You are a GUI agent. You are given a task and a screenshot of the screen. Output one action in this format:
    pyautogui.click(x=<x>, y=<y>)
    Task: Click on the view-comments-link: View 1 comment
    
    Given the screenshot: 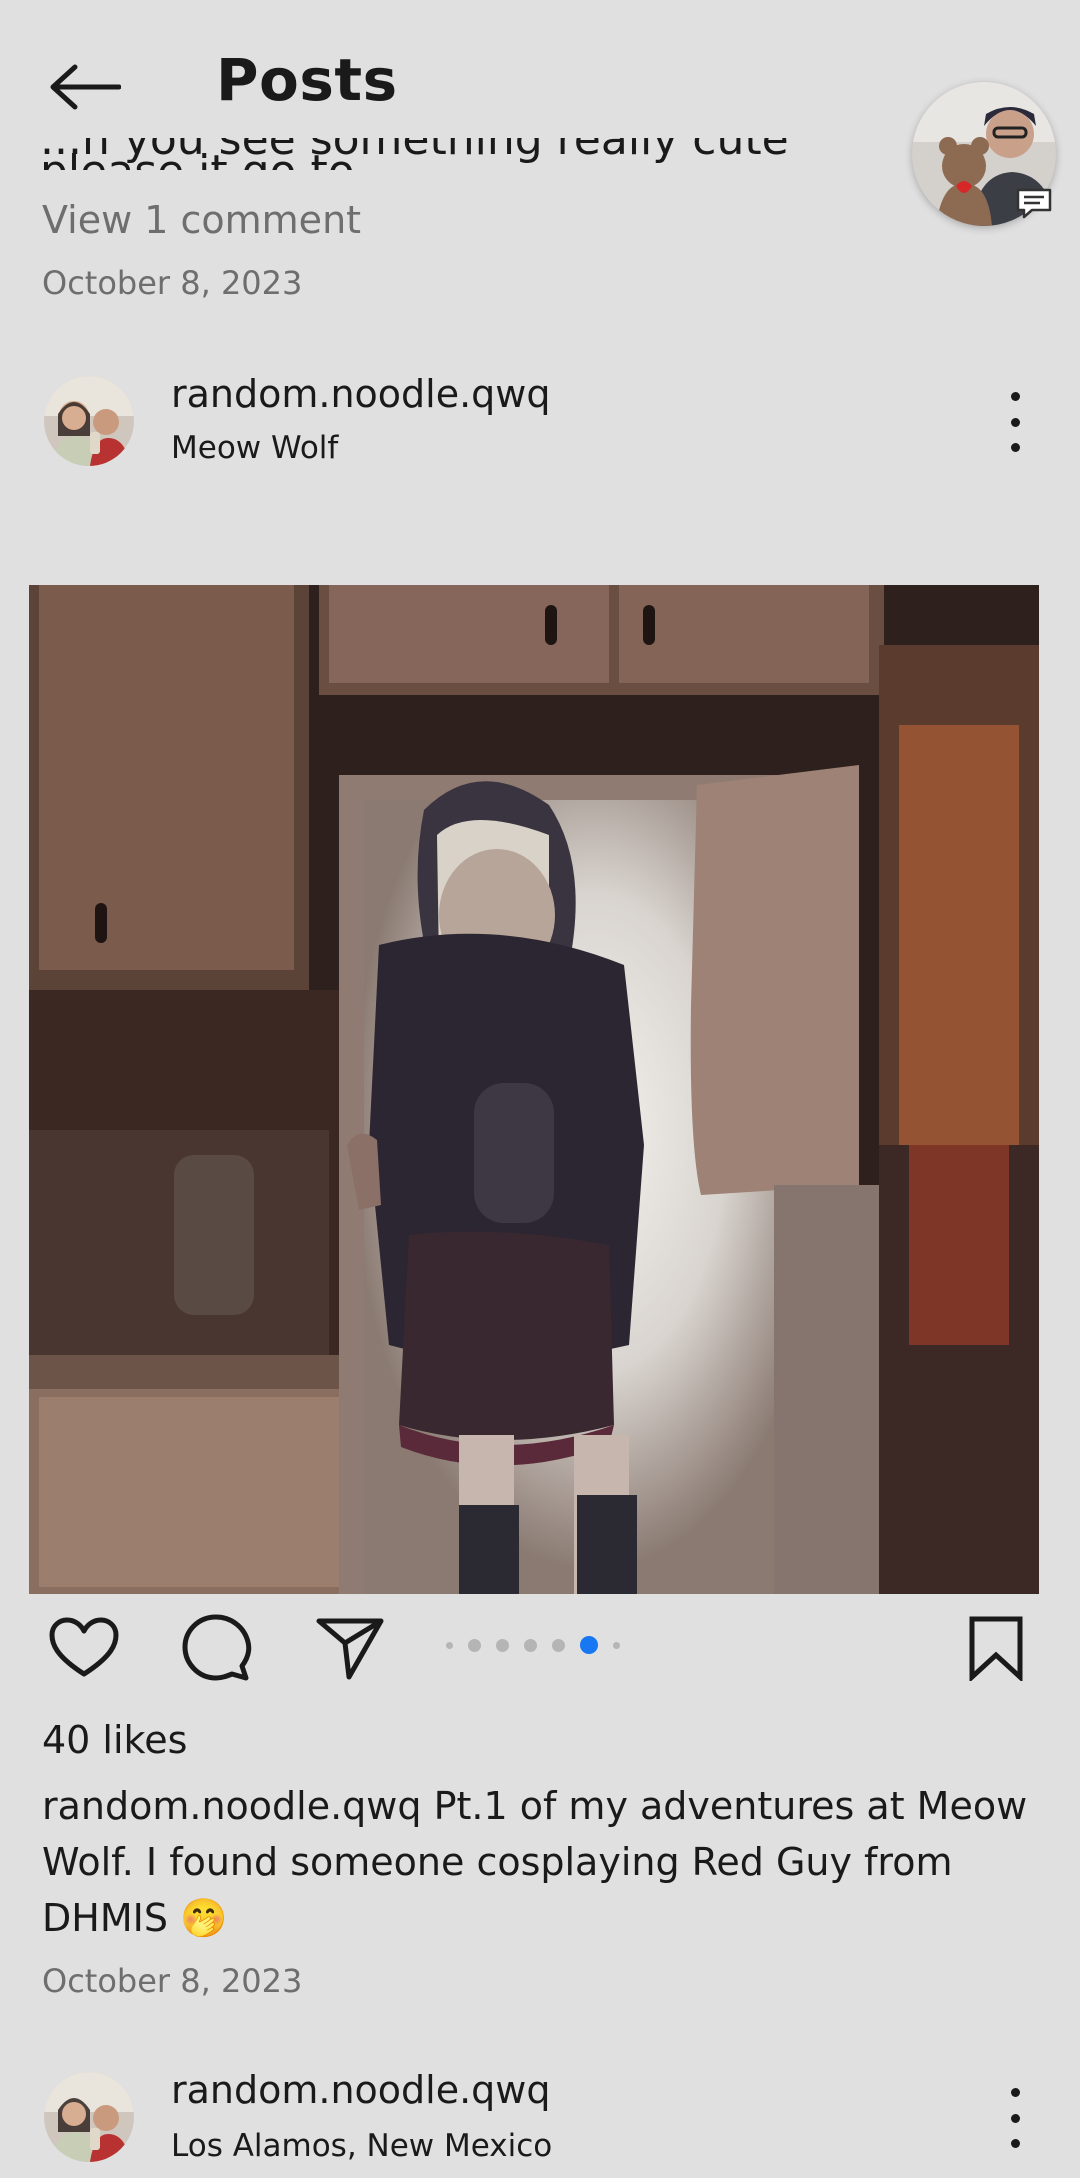 What is the action you would take?
    pyautogui.click(x=201, y=220)
    